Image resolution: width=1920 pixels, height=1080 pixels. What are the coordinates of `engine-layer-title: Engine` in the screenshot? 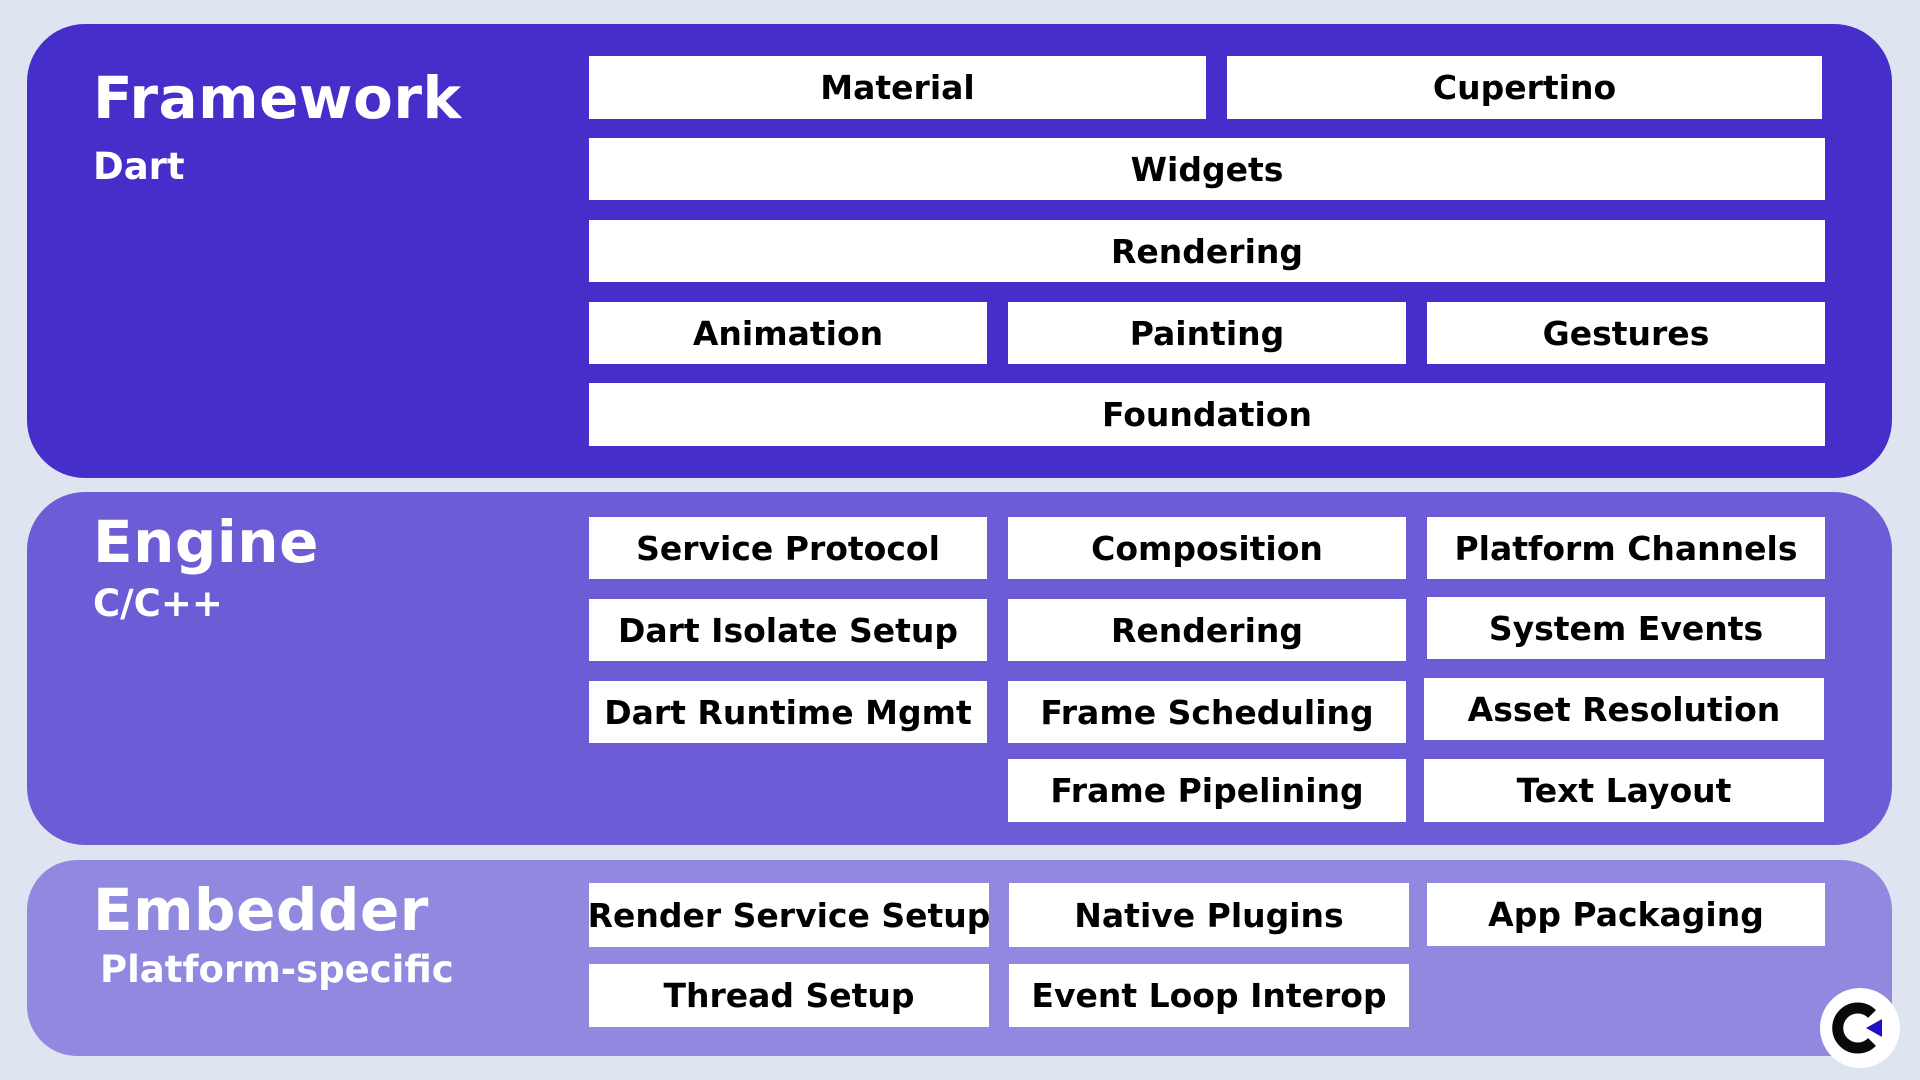 It's located at (206, 542).